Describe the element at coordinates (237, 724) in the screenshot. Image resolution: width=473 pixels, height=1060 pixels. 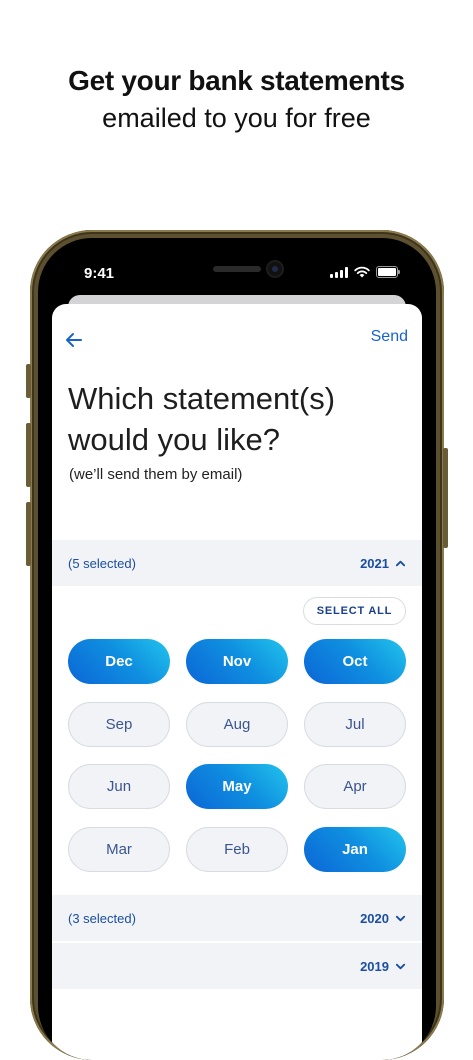
I see `month-button-aug: Aug` at that location.